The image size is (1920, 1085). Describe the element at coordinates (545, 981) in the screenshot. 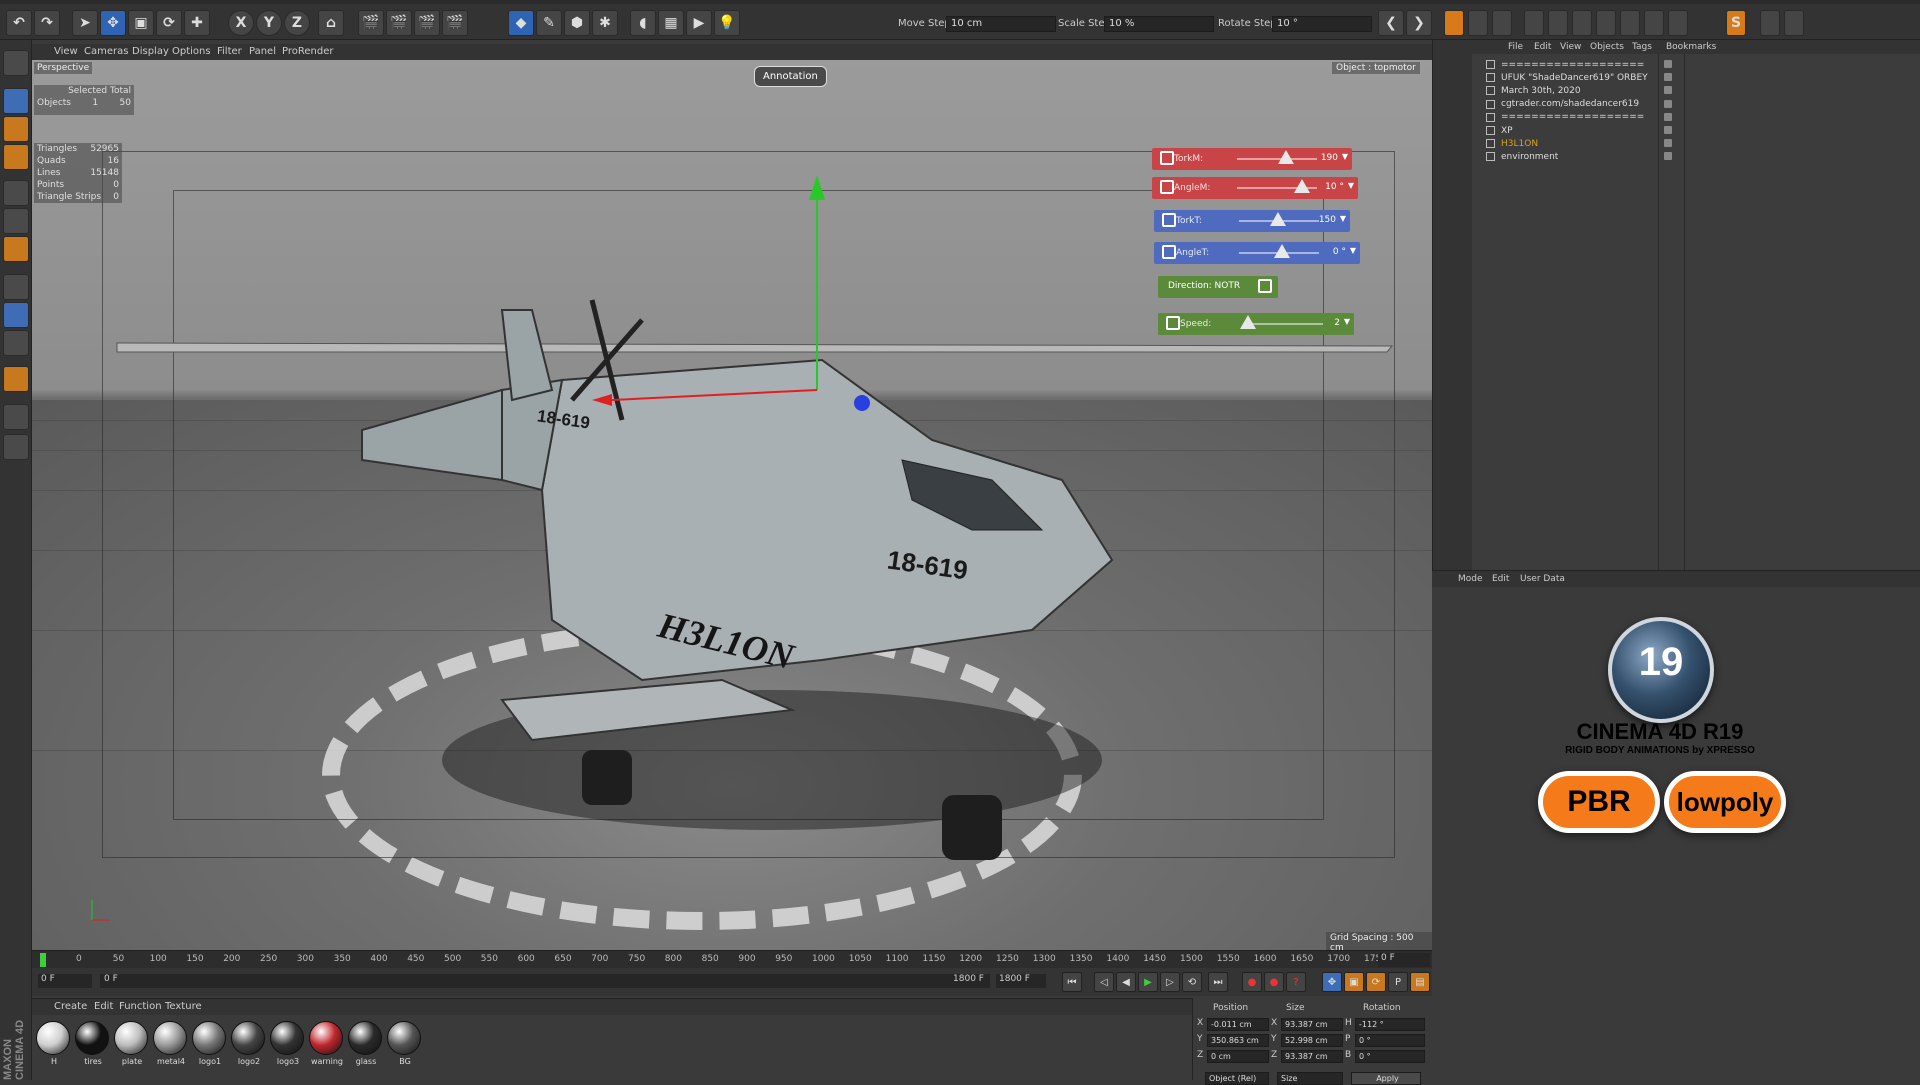

I see `frame-range-slider: 0 F 1800 F` at that location.